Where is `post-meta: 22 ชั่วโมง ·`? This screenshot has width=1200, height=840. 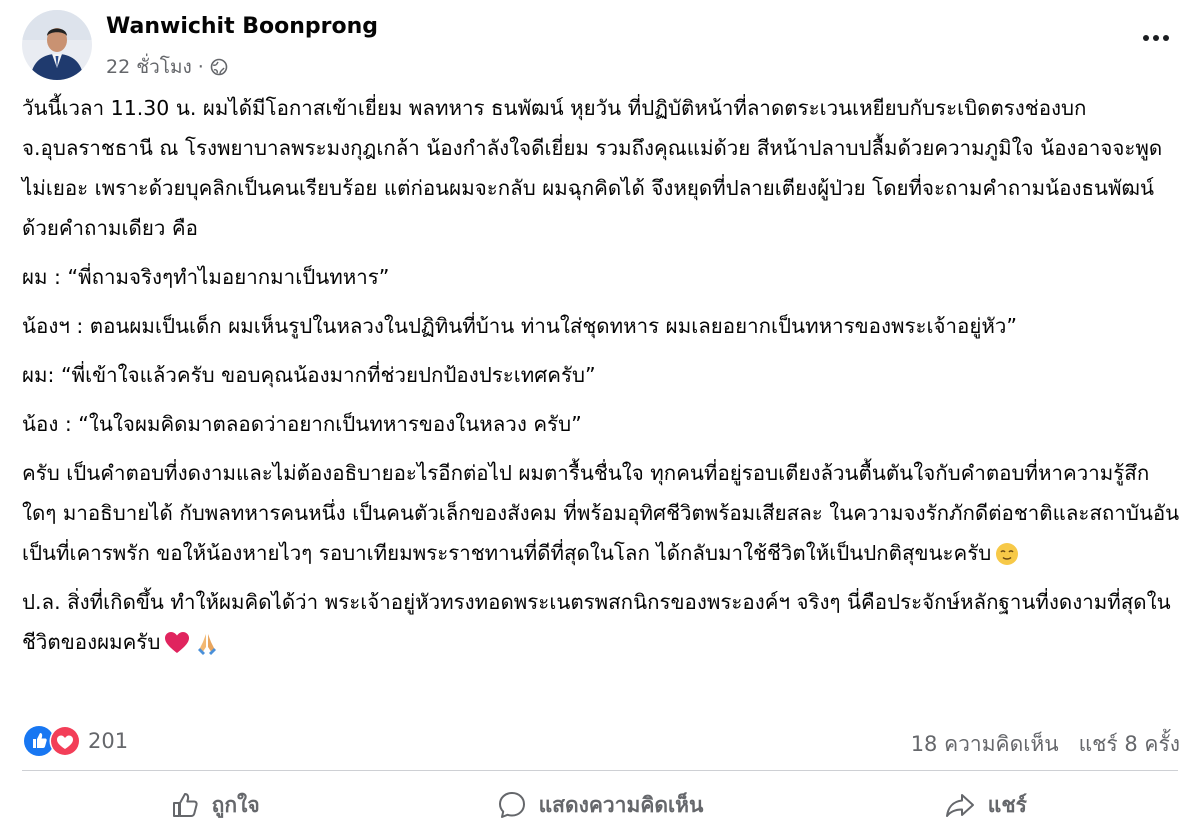
post-meta: 22 ชั่วโมง · is located at coordinates (167, 67).